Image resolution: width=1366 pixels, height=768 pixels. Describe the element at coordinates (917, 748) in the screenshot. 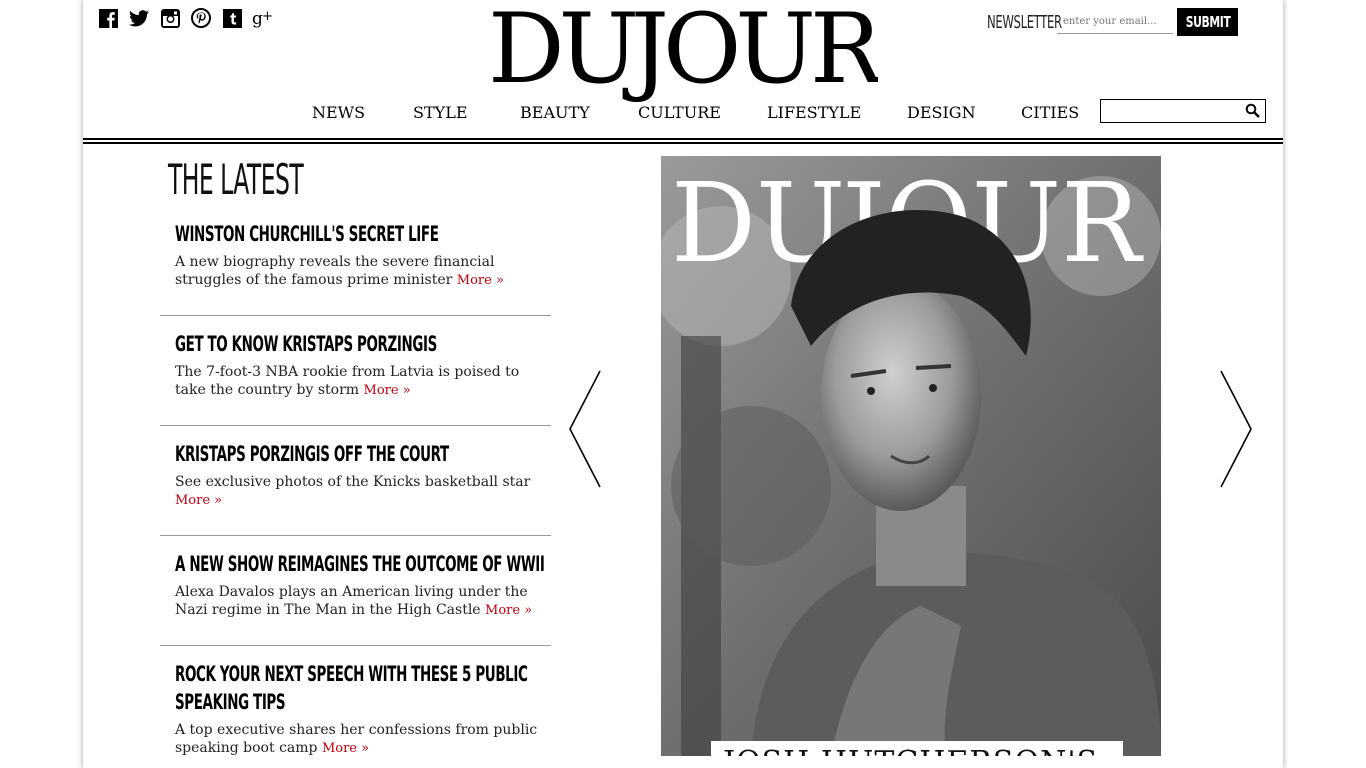

I see `feature-caption: JOSH HUTCHERSON'S` at that location.